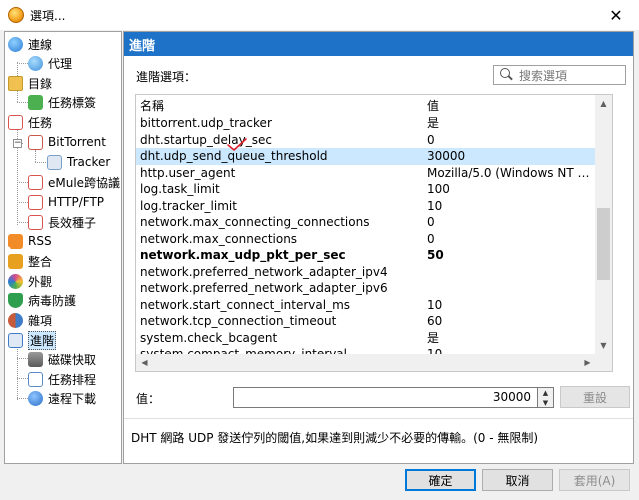  What do you see at coordinates (30, 83) in the screenshot?
I see `tree-item-directory: 目錄` at bounding box center [30, 83].